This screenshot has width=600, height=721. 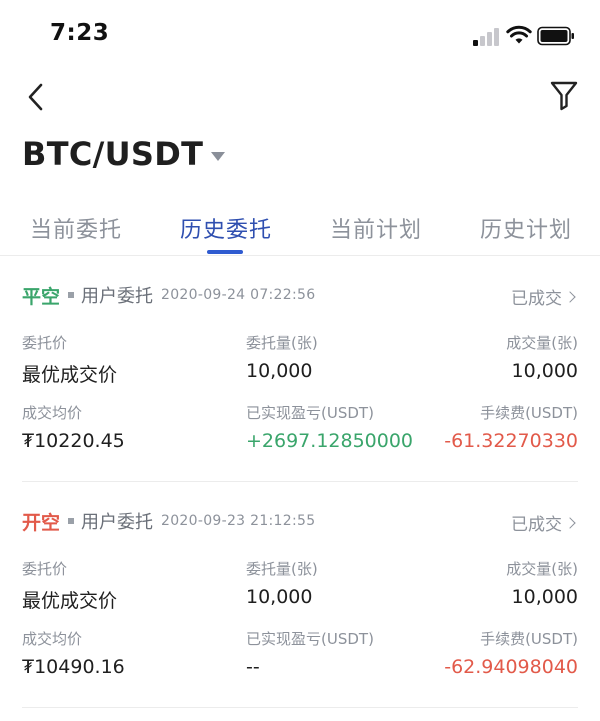 I want to click on order-side: 平空, so click(x=41, y=296).